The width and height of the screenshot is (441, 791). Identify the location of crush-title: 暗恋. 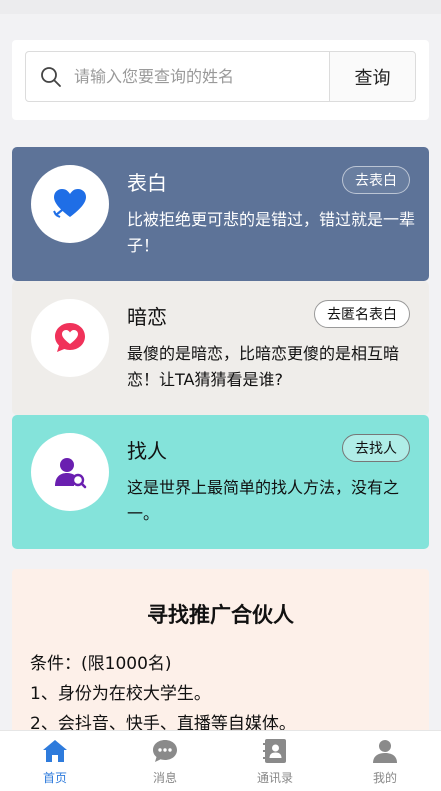
(147, 317).